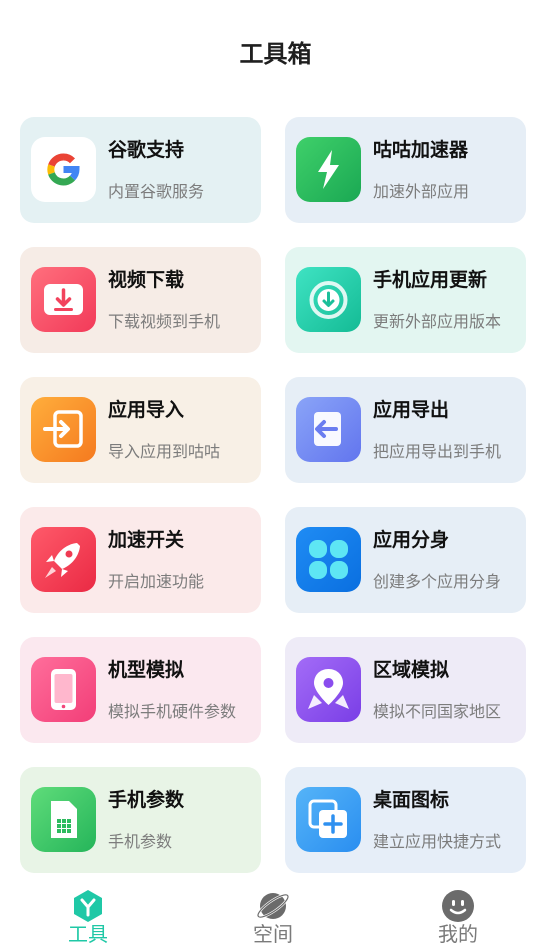  What do you see at coordinates (156, 581) in the screenshot?
I see `tool-subtitle: 开启加速功能` at bounding box center [156, 581].